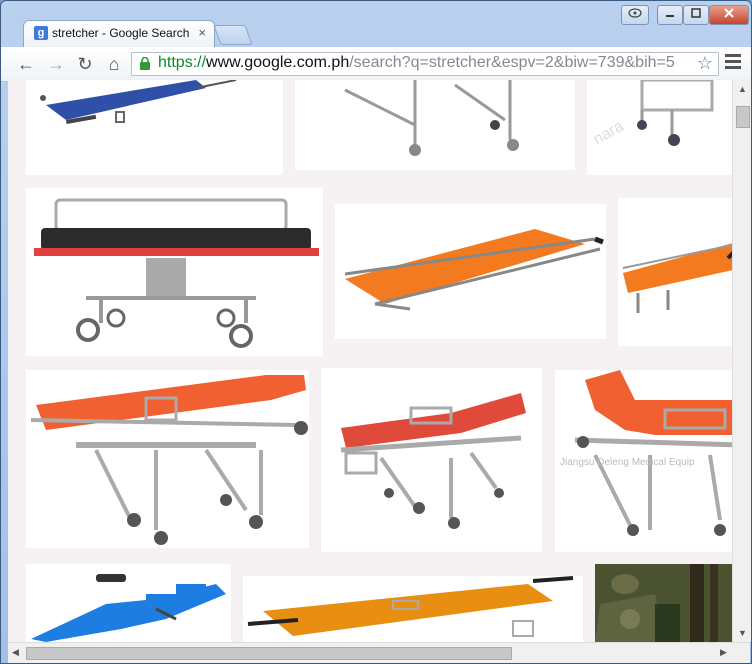 The height and width of the screenshot is (664, 752). I want to click on vertical-scroll-thumb, so click(743, 117).